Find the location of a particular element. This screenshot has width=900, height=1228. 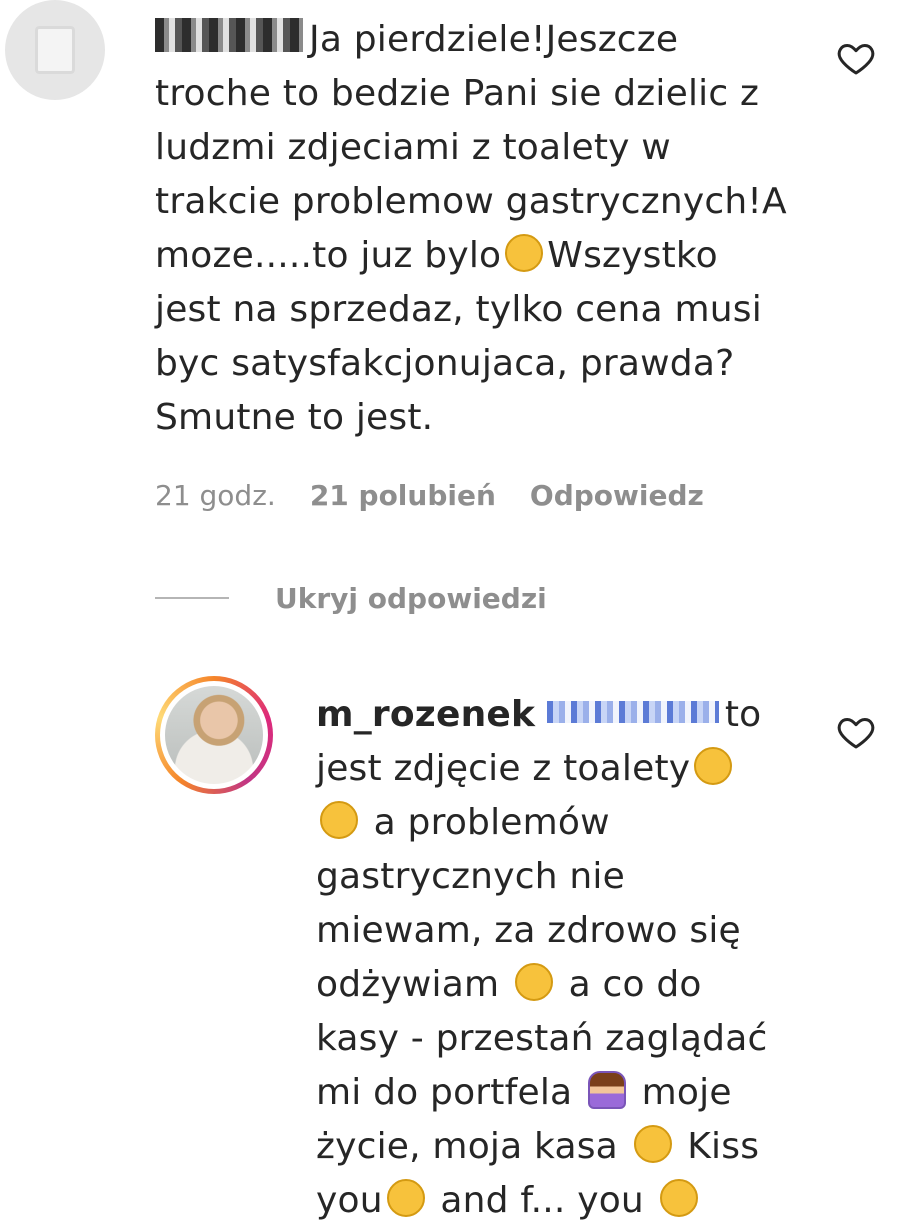

reply-button: Odpowiedz is located at coordinates (617, 496).